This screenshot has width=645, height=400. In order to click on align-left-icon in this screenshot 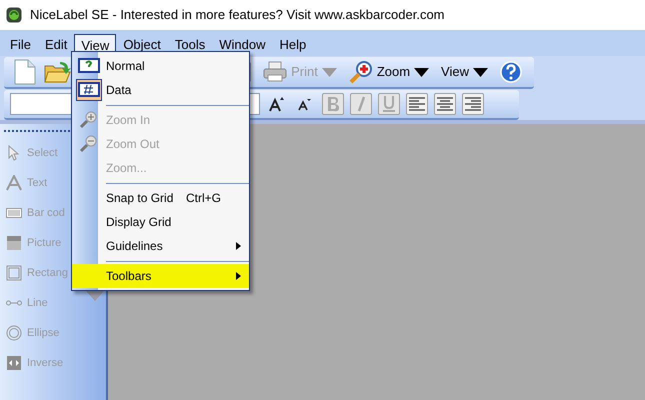, I will do `click(417, 104)`.